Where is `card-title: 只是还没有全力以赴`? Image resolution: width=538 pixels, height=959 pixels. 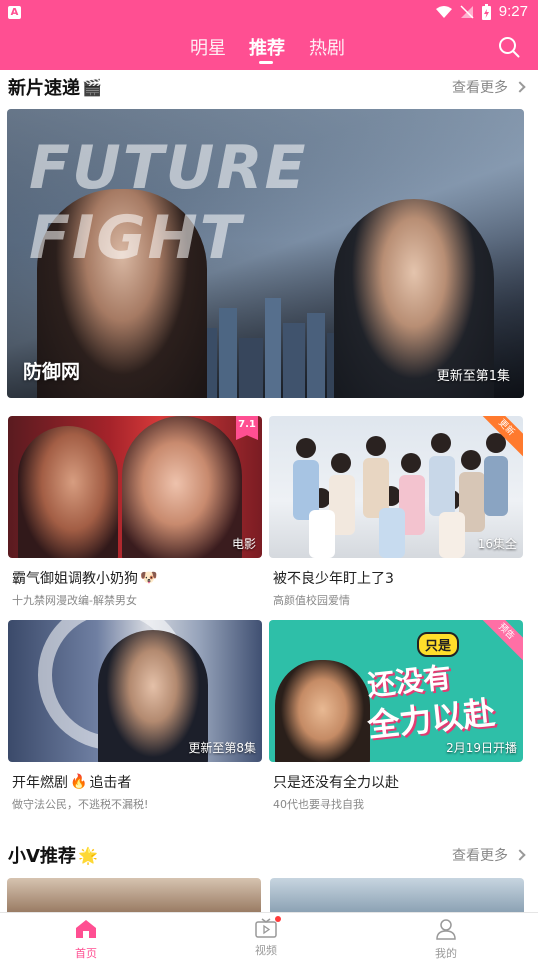
card-title: 只是还没有全力以赴 is located at coordinates (396, 782).